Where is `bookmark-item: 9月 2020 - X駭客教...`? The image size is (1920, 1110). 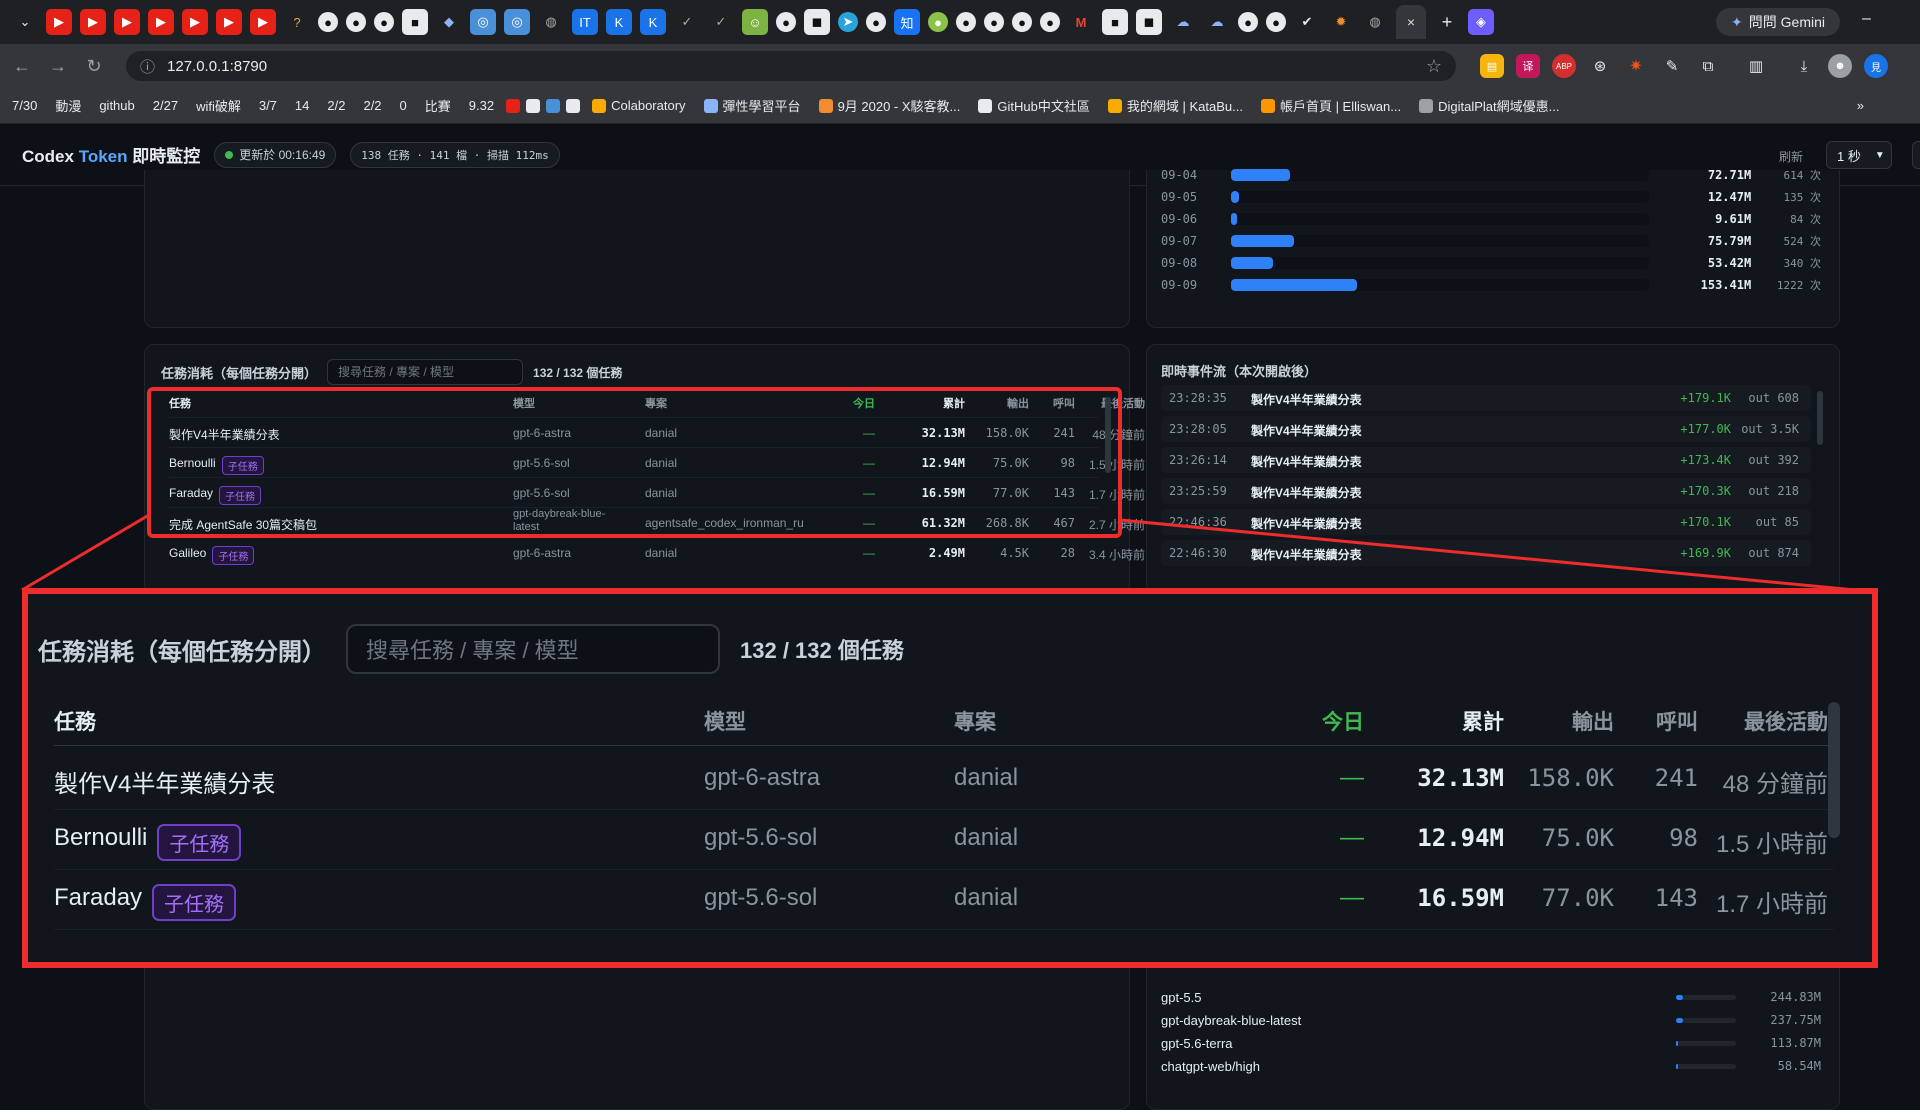
bookmark-item: 9月 2020 - X駭客教... is located at coordinates (890, 105).